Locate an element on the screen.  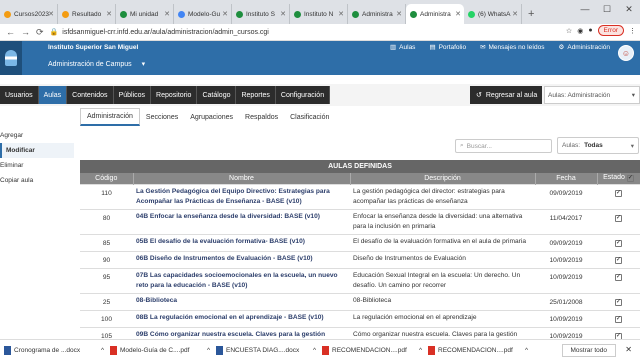
browser-tab: Resultado ✕ is located at coordinates (87, 14).